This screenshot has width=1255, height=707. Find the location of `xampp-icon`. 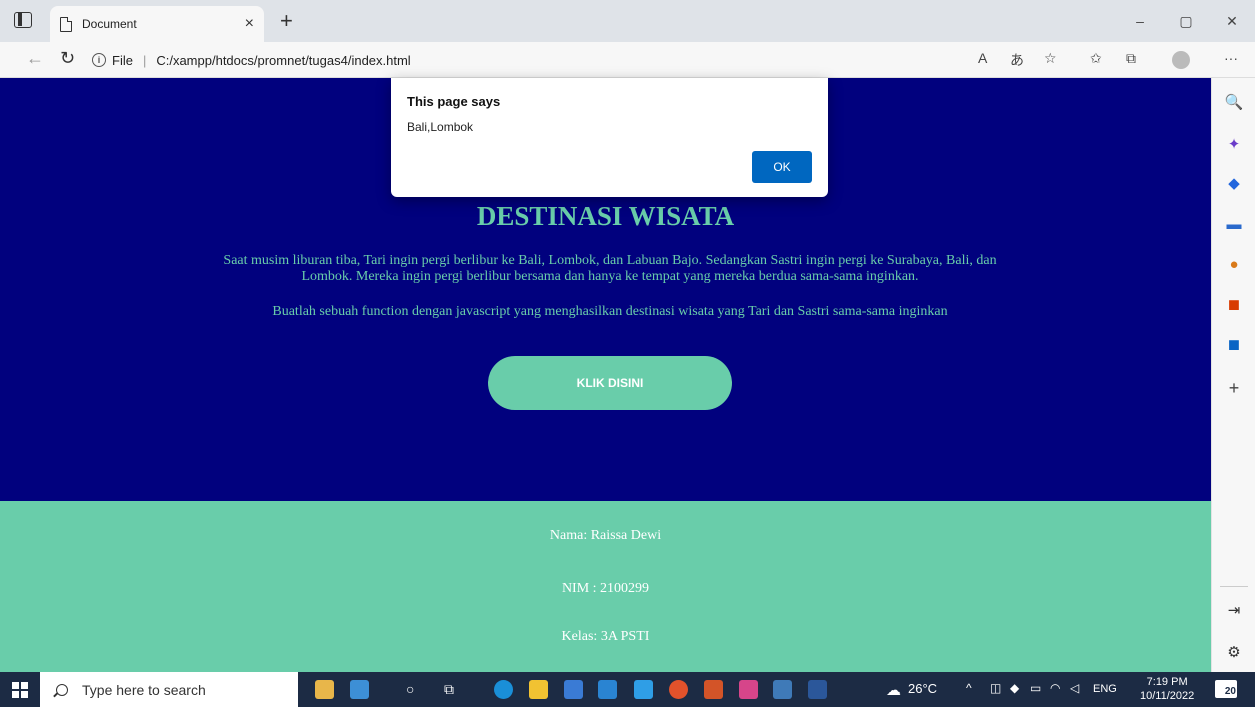

xampp-icon is located at coordinates (713, 689).